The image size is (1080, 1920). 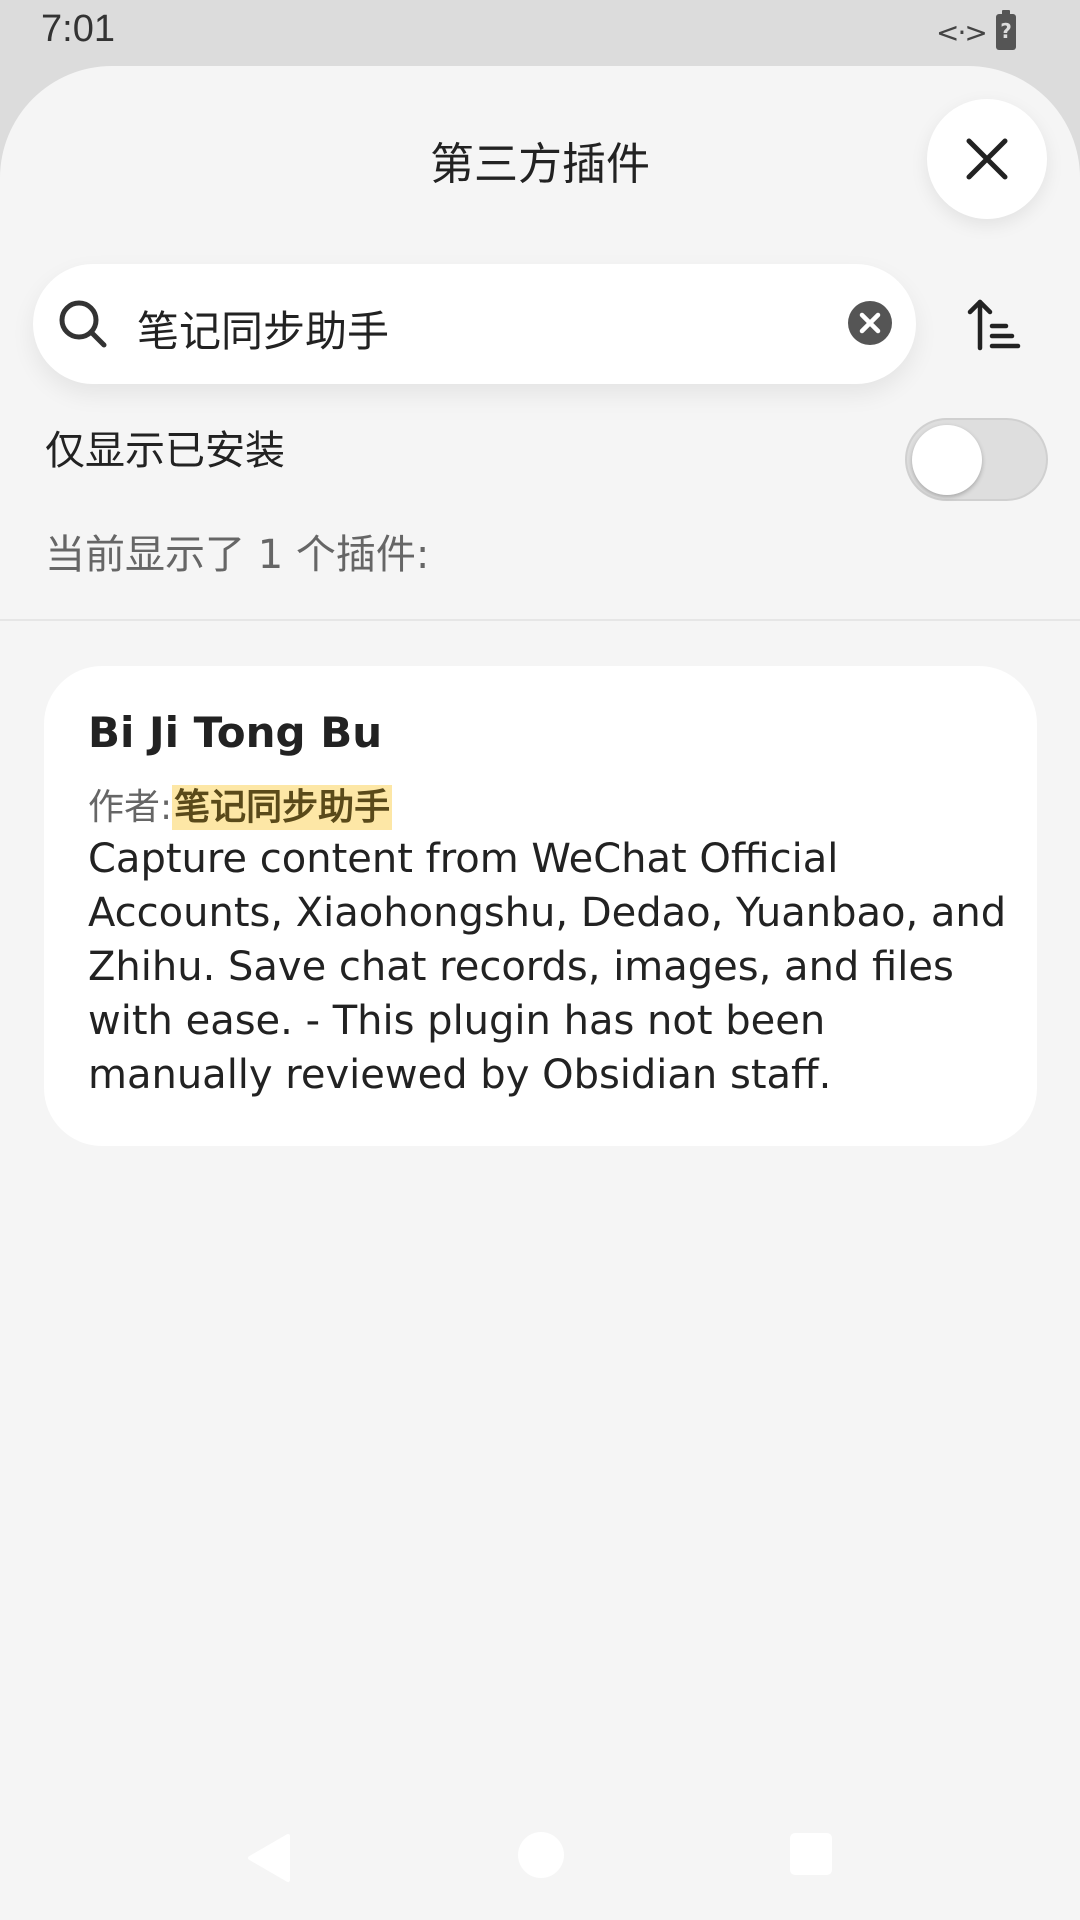 I want to click on status-time: 7:01, so click(x=78, y=29).